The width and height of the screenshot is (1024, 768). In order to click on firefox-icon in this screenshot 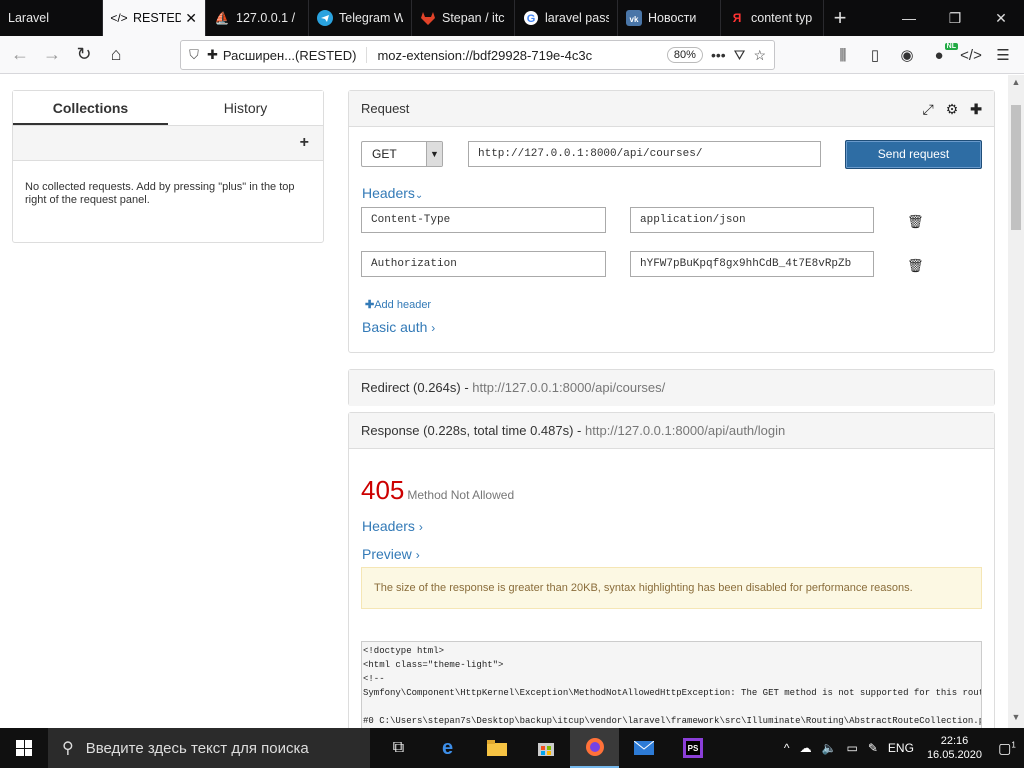, I will do `click(594, 748)`.